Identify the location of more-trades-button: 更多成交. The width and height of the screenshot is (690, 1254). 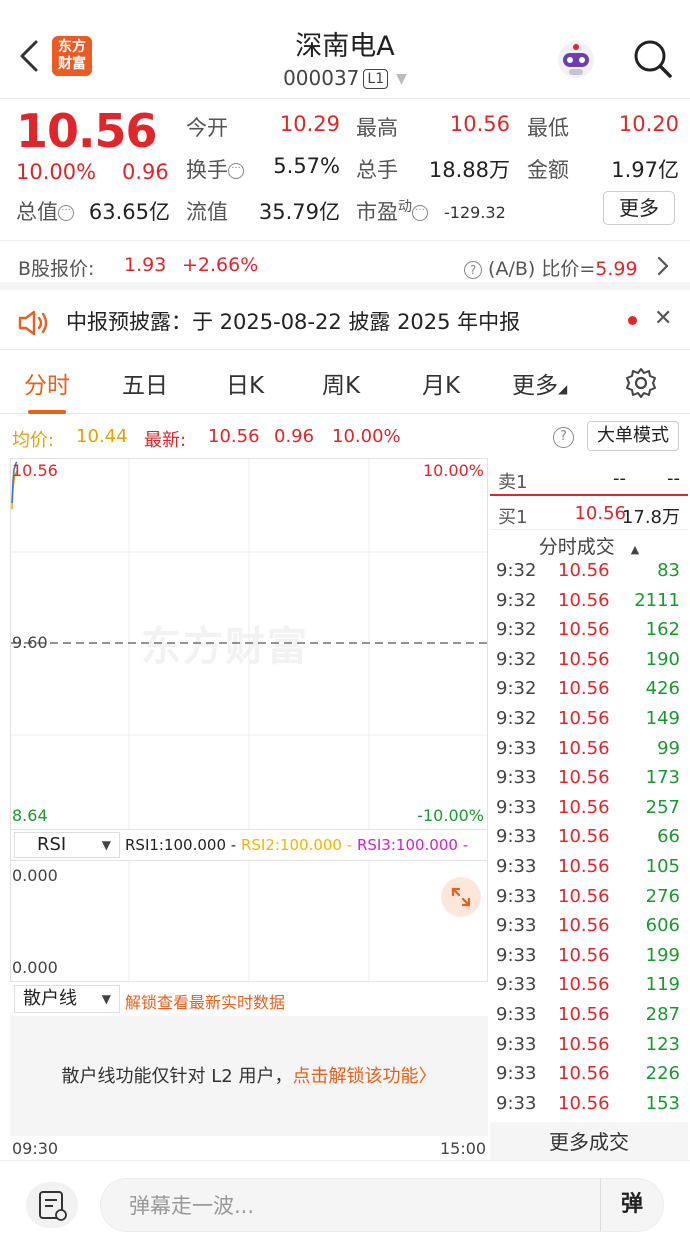
(589, 1141).